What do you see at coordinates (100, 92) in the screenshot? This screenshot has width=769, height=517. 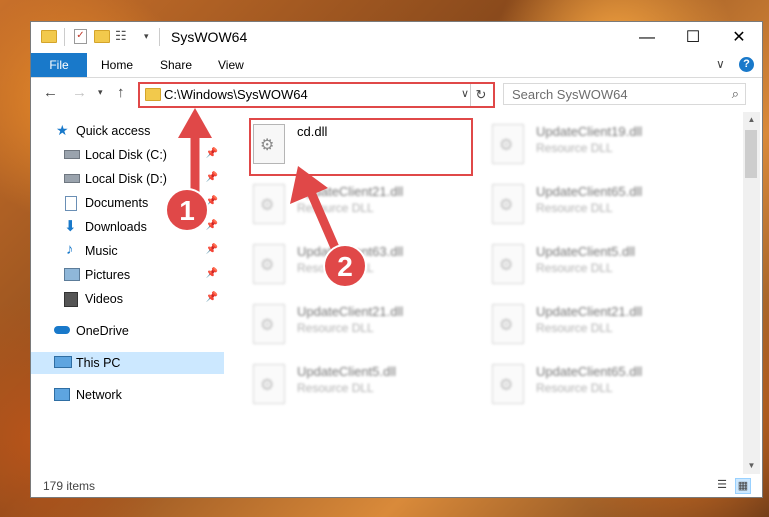 I see `recent-locations-icon: ▾` at bounding box center [100, 92].